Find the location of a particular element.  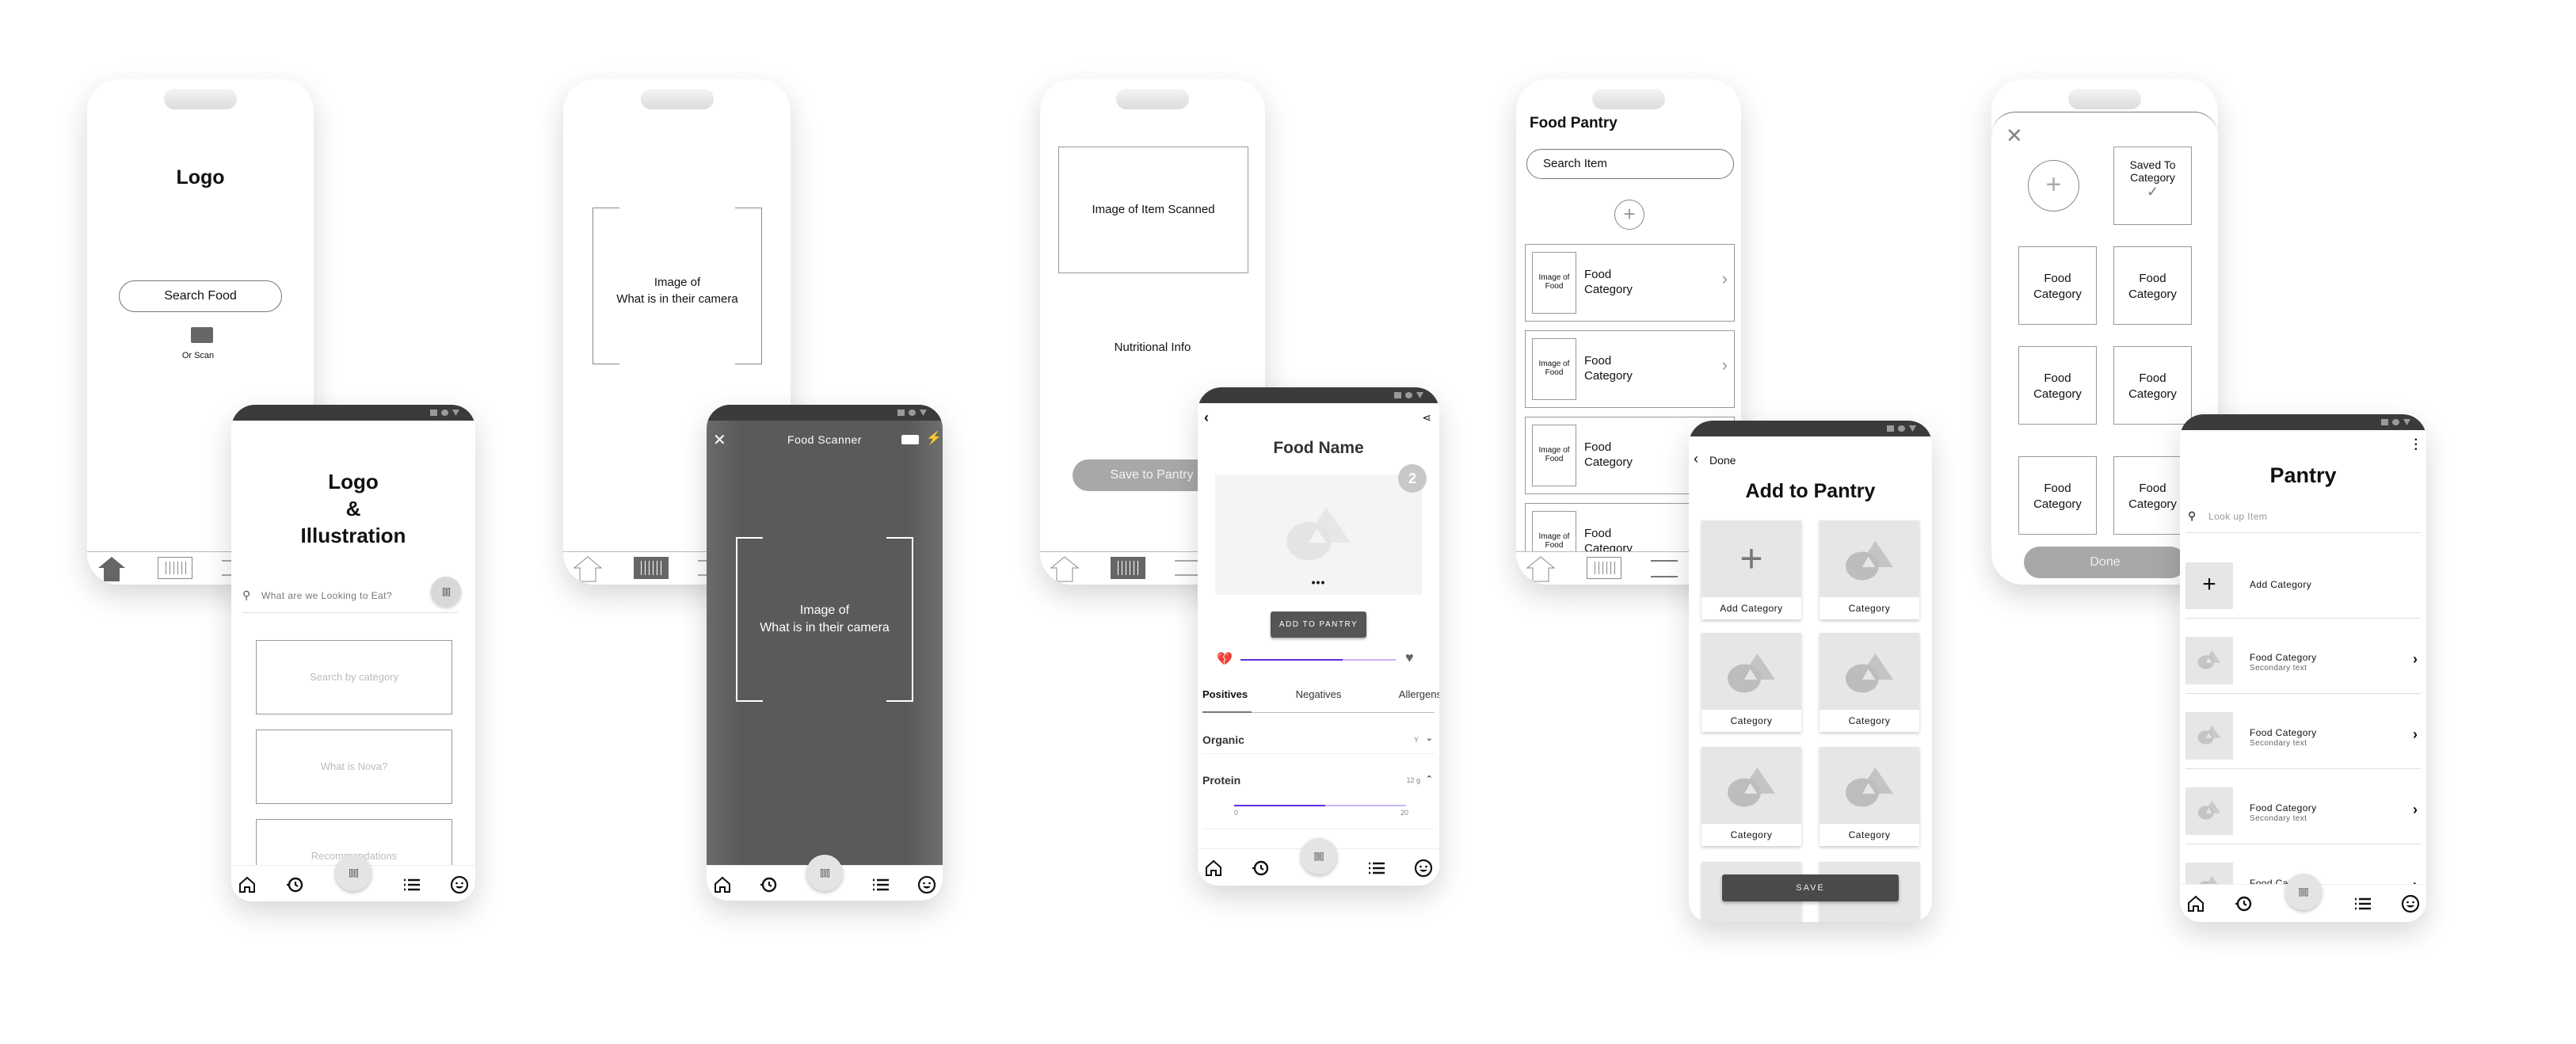

bottom-nav: [||||] is located at coordinates (1318, 862).